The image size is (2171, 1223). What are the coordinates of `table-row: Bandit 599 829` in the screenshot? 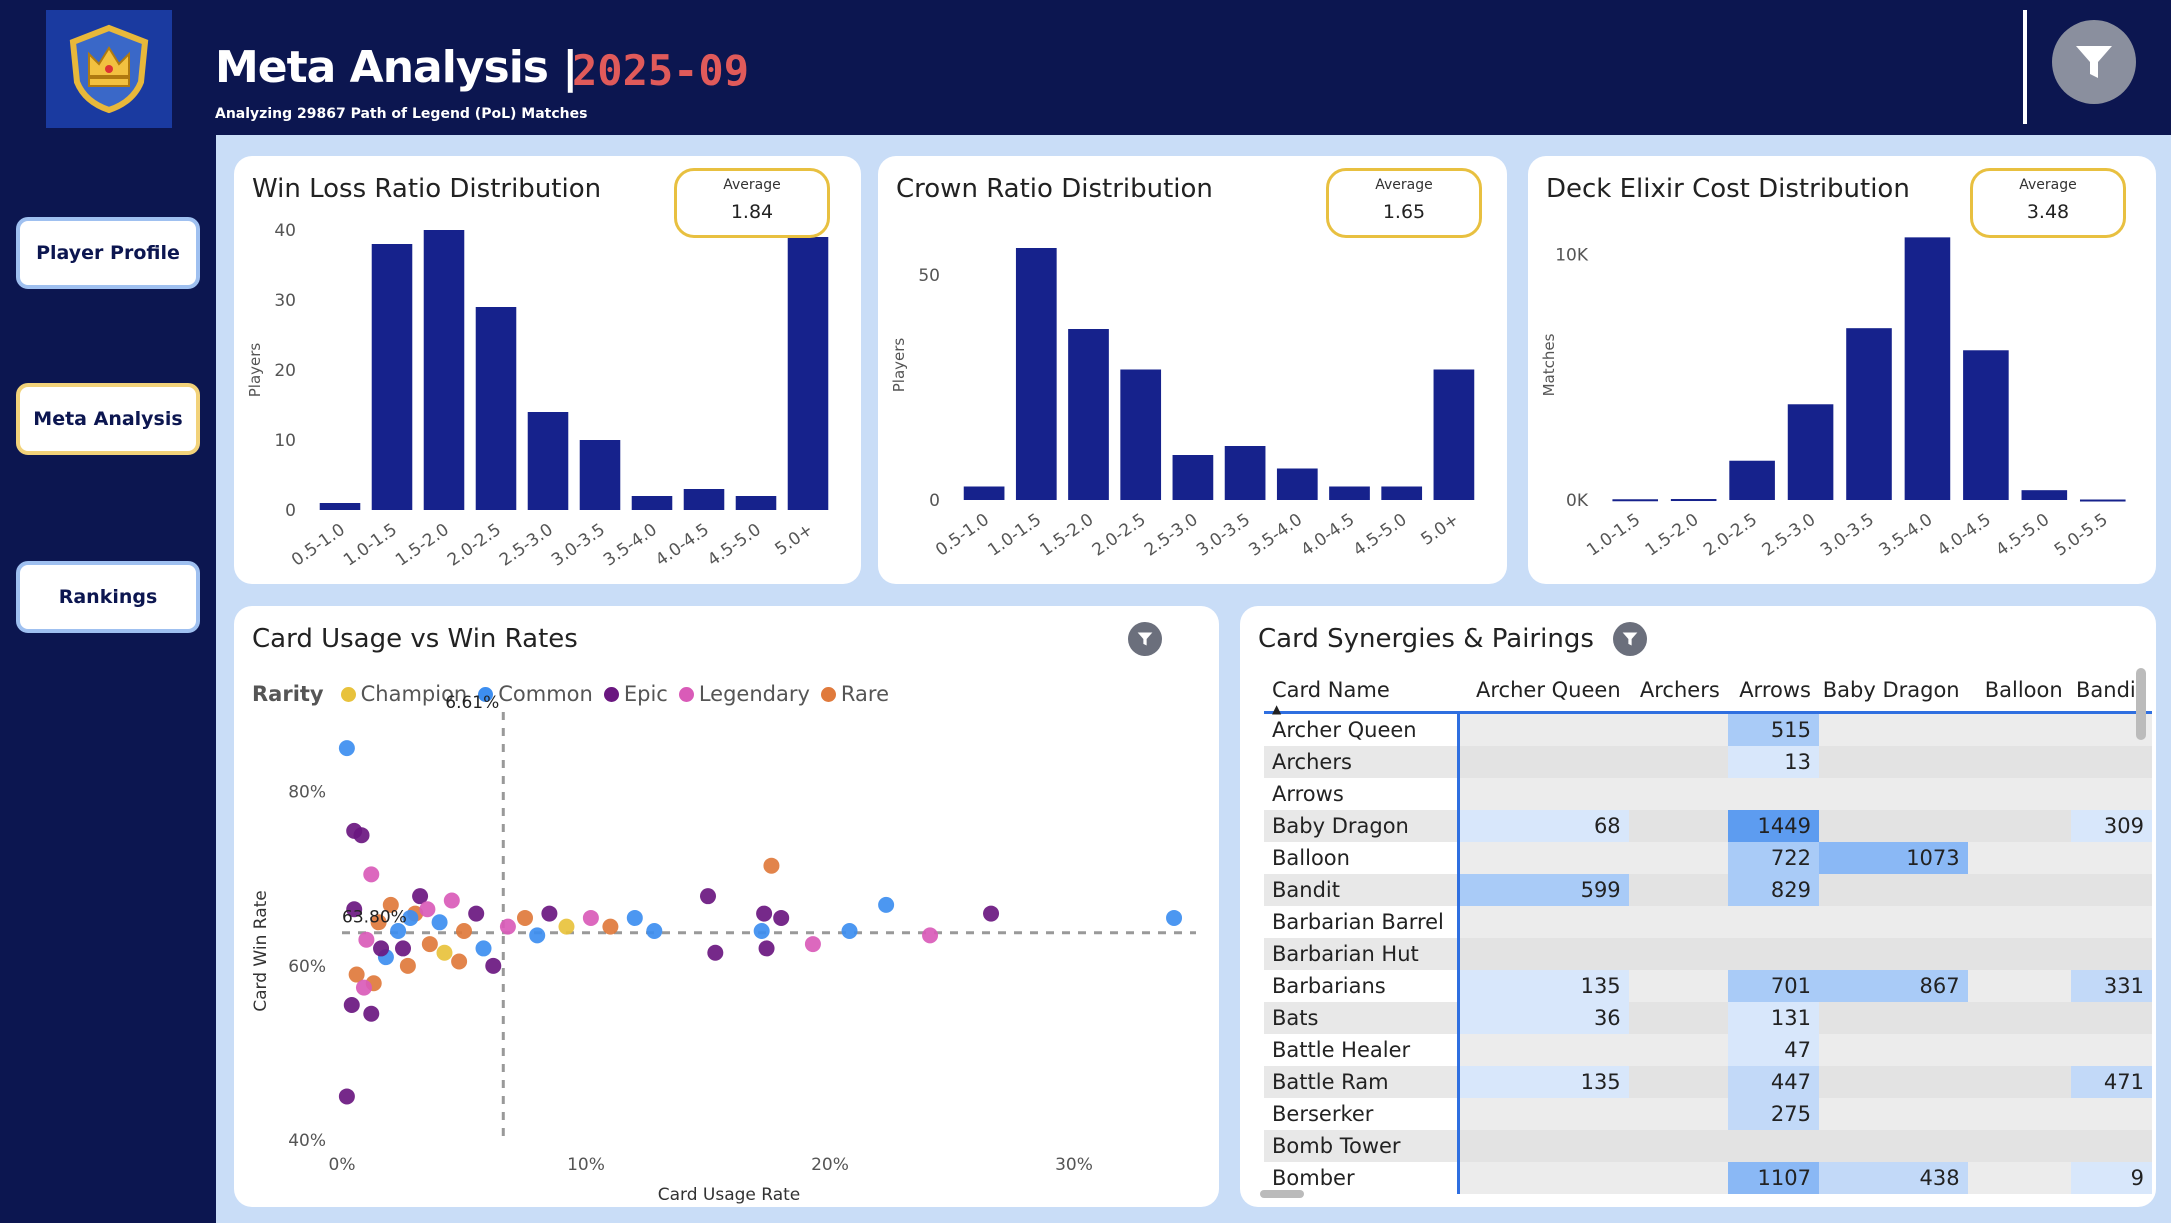 It's located at (1708, 890).